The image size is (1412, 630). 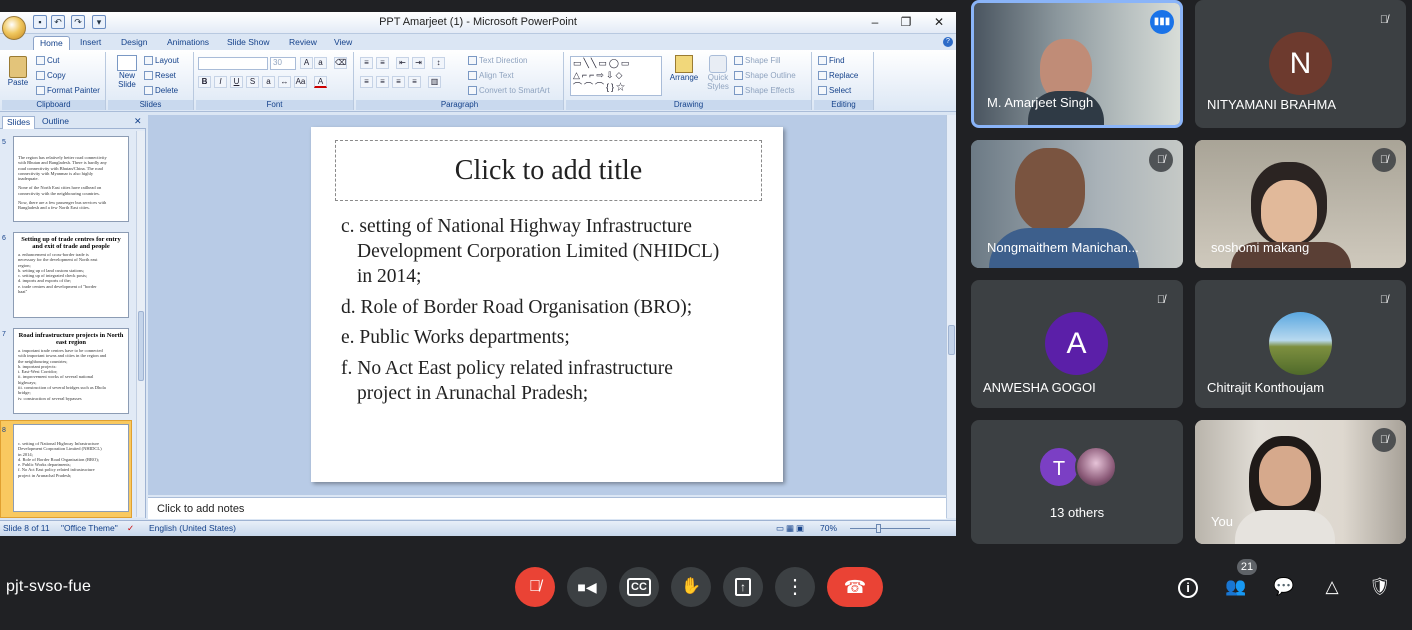 I want to click on title-placeholder-box: Click to add title, so click(x=548, y=170).